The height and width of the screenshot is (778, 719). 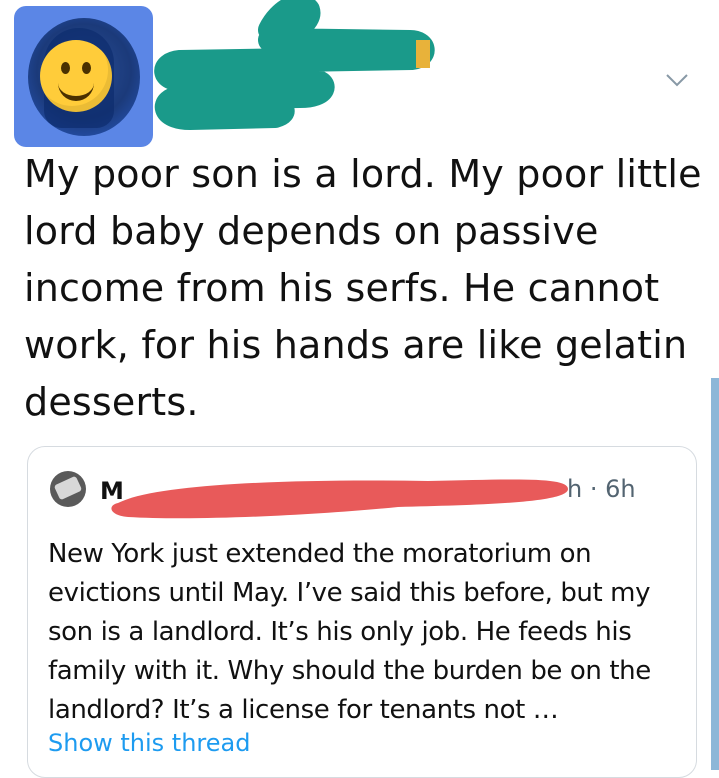 I want to click on author-name-redaction, so click(x=294, y=65).